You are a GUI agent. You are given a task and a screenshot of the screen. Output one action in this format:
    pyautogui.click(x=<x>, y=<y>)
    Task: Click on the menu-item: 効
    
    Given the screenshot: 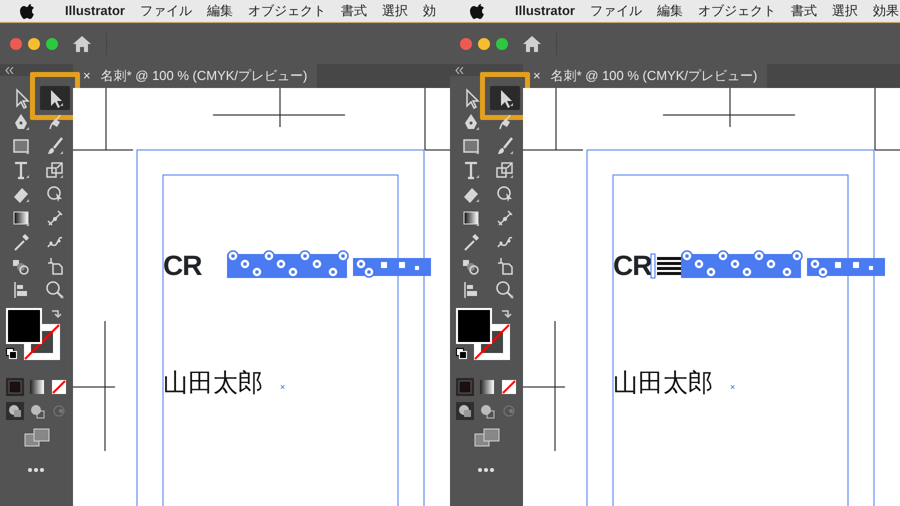 What is the action you would take?
    pyautogui.click(x=429, y=11)
    